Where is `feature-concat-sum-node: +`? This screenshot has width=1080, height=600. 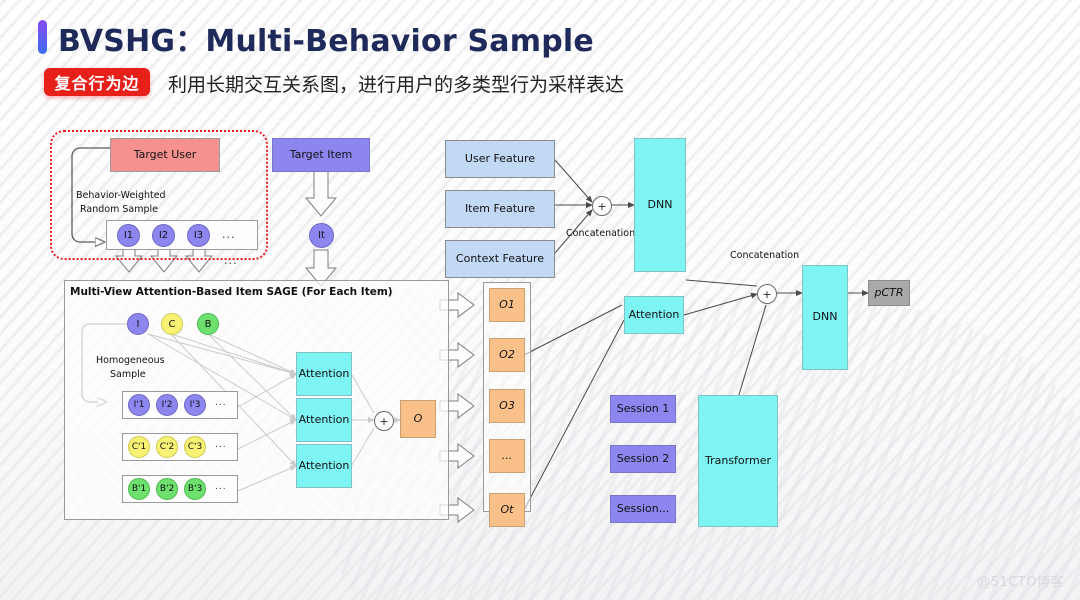 feature-concat-sum-node: + is located at coordinates (602, 206).